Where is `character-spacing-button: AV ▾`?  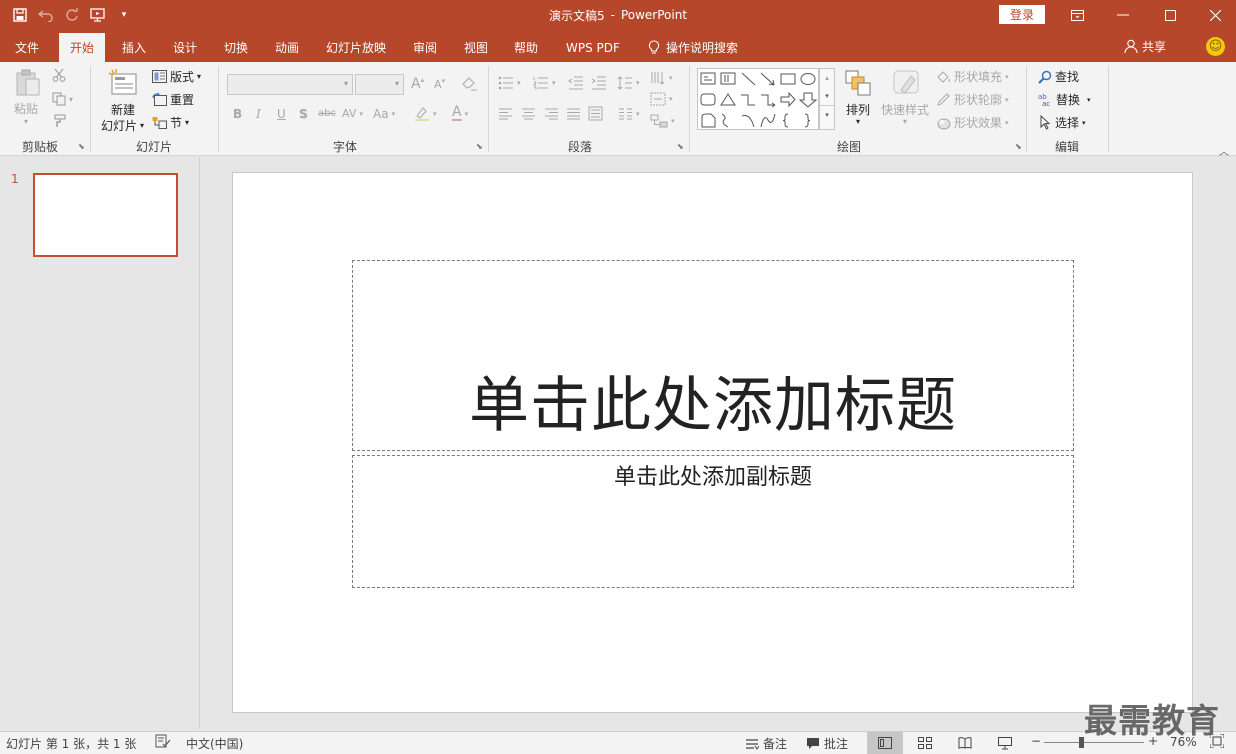
character-spacing-button: AV ▾ is located at coordinates (352, 113).